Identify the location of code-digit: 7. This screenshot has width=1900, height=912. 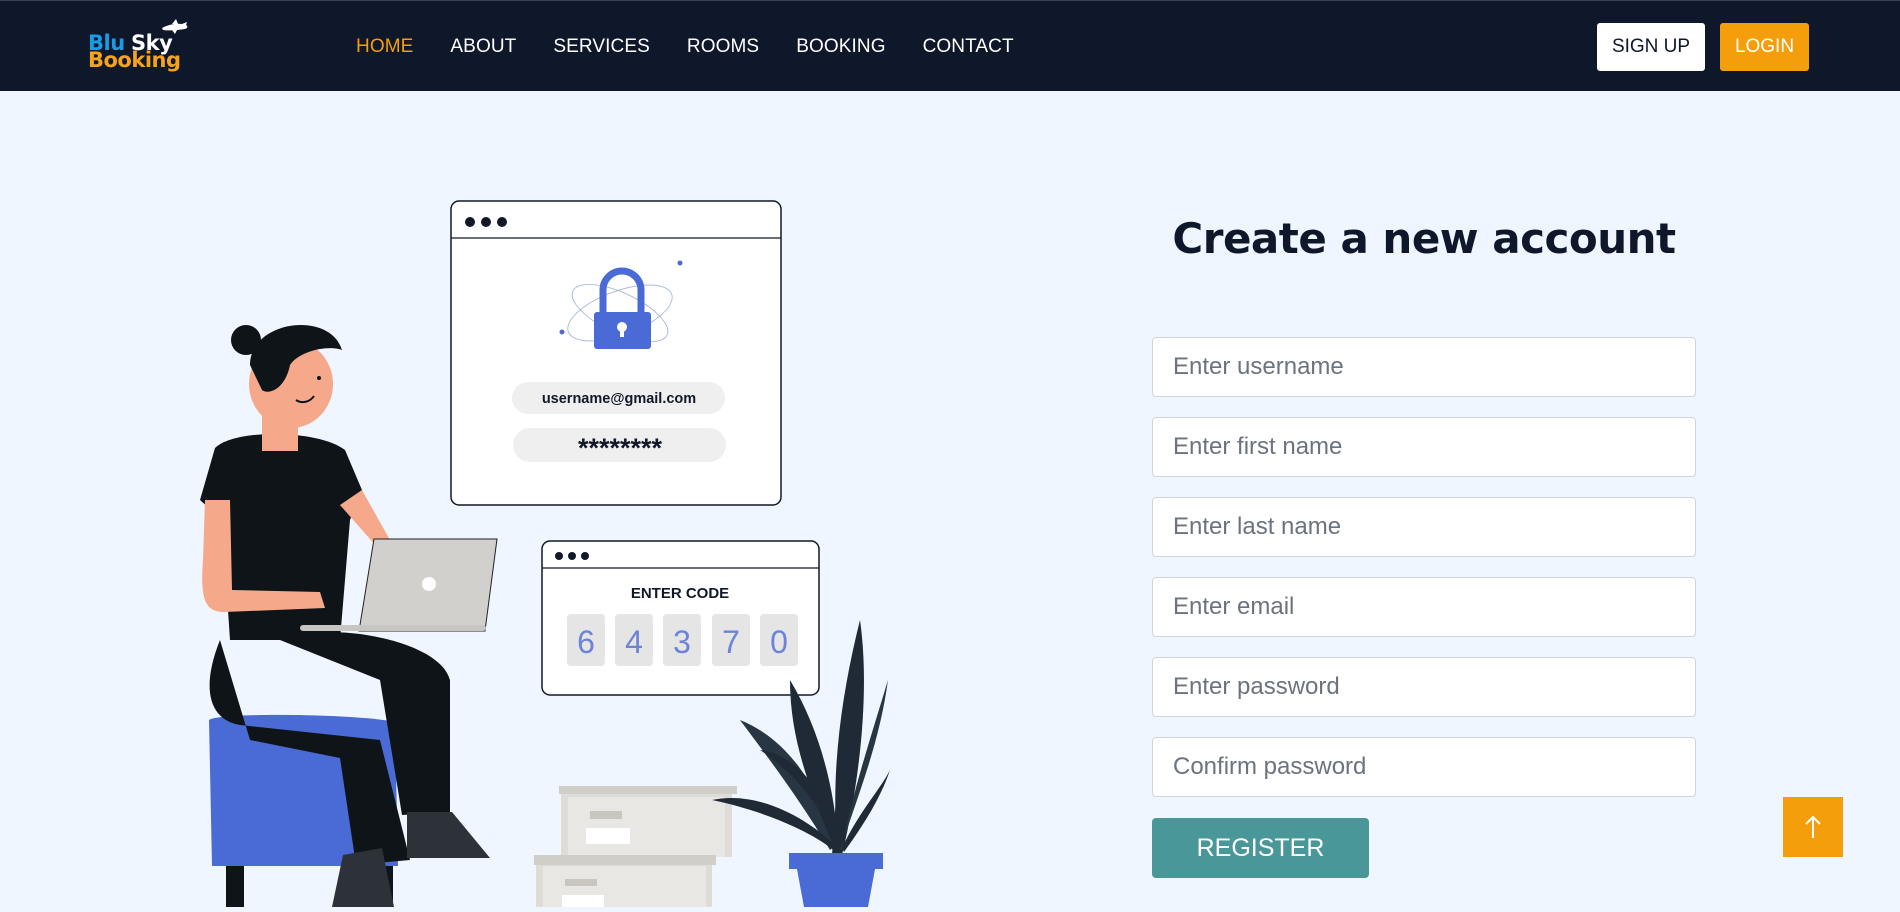
(731, 642).